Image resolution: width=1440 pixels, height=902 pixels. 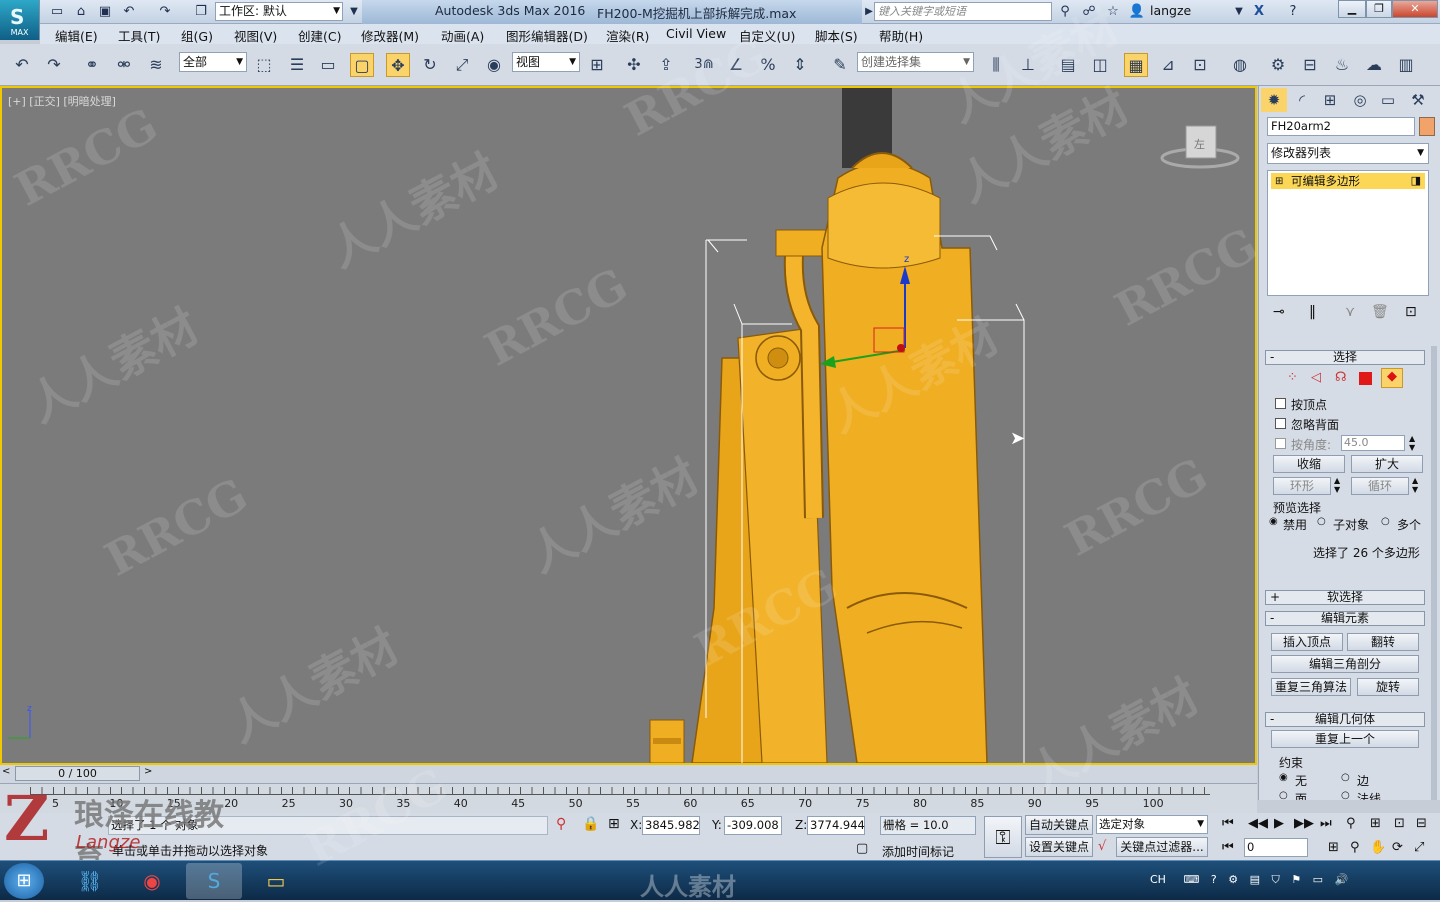 What do you see at coordinates (1348, 181) in the screenshot?
I see `stack-item-editable-poly: ⊞ 可编辑多边形 ◨` at bounding box center [1348, 181].